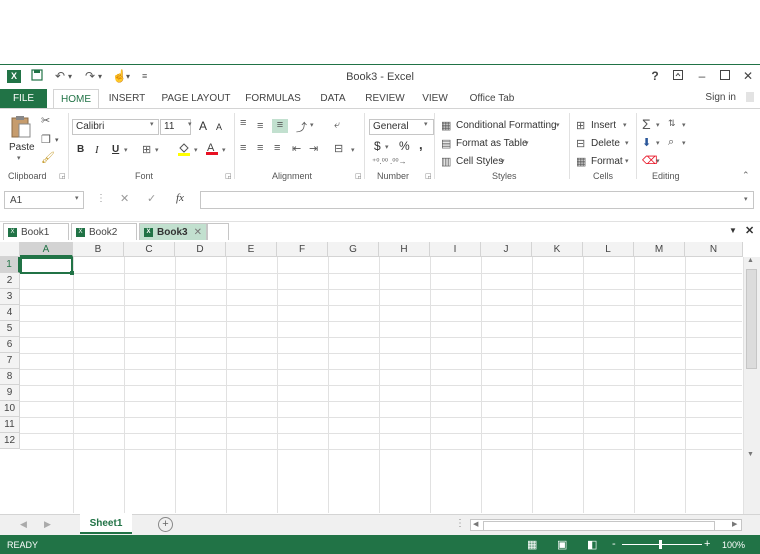  Describe the element at coordinates (302, 249) in the screenshot. I see `column-header: F` at that location.